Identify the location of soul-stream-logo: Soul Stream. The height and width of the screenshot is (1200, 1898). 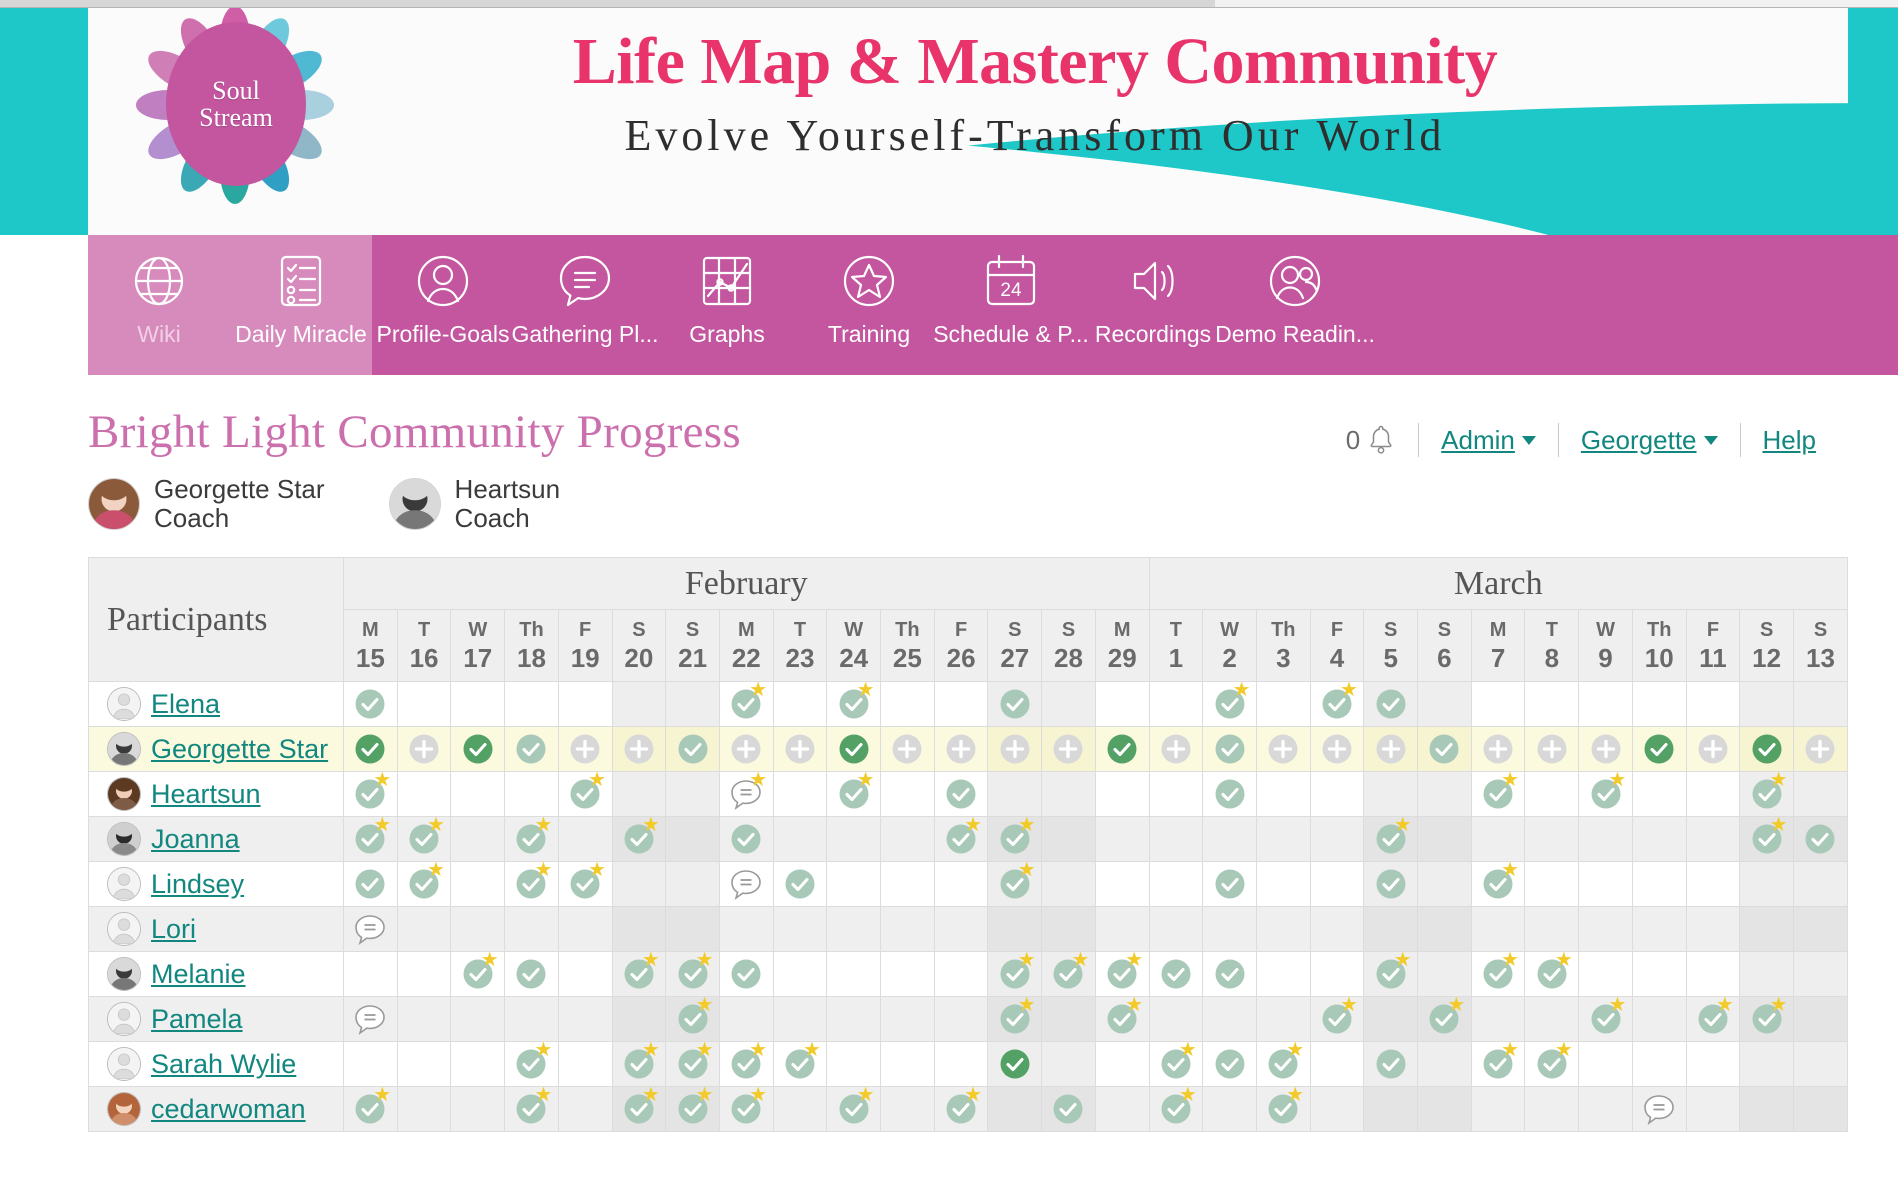
(235, 109).